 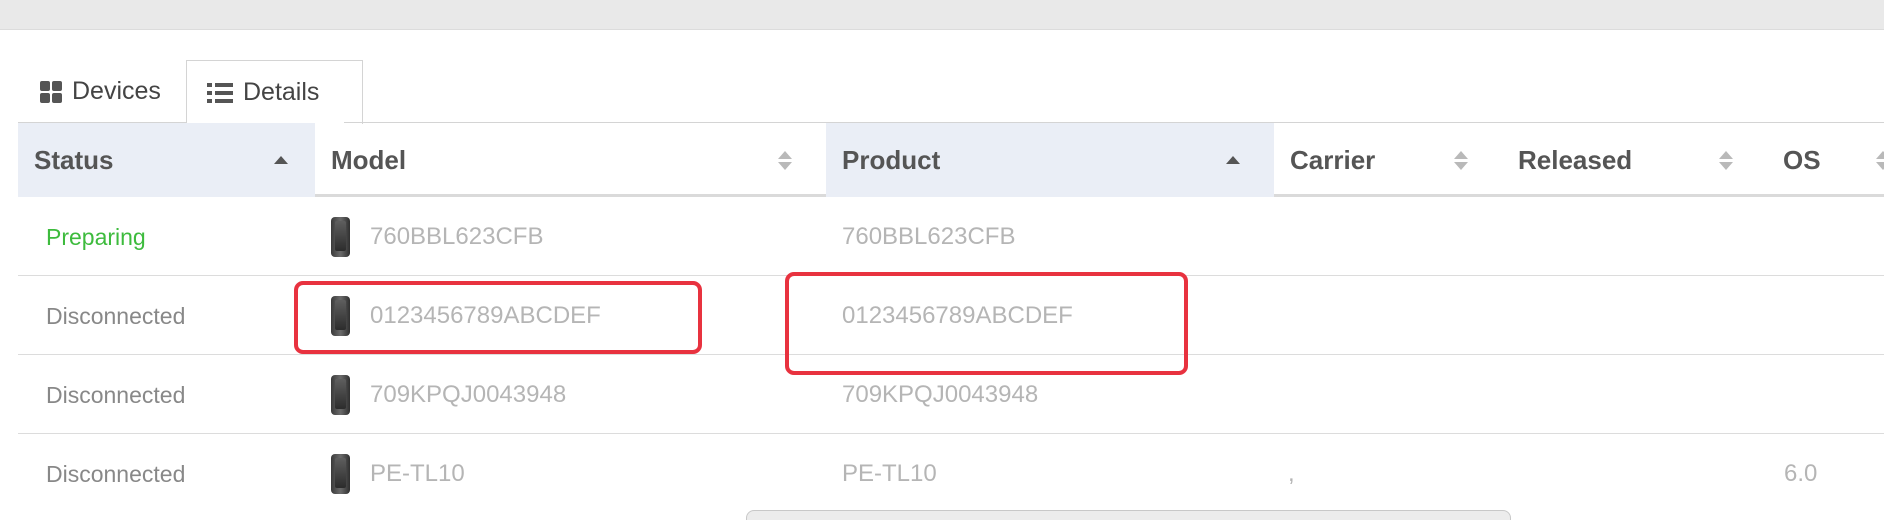 What do you see at coordinates (1050, 160) in the screenshot?
I see `column-header-product: Product` at bounding box center [1050, 160].